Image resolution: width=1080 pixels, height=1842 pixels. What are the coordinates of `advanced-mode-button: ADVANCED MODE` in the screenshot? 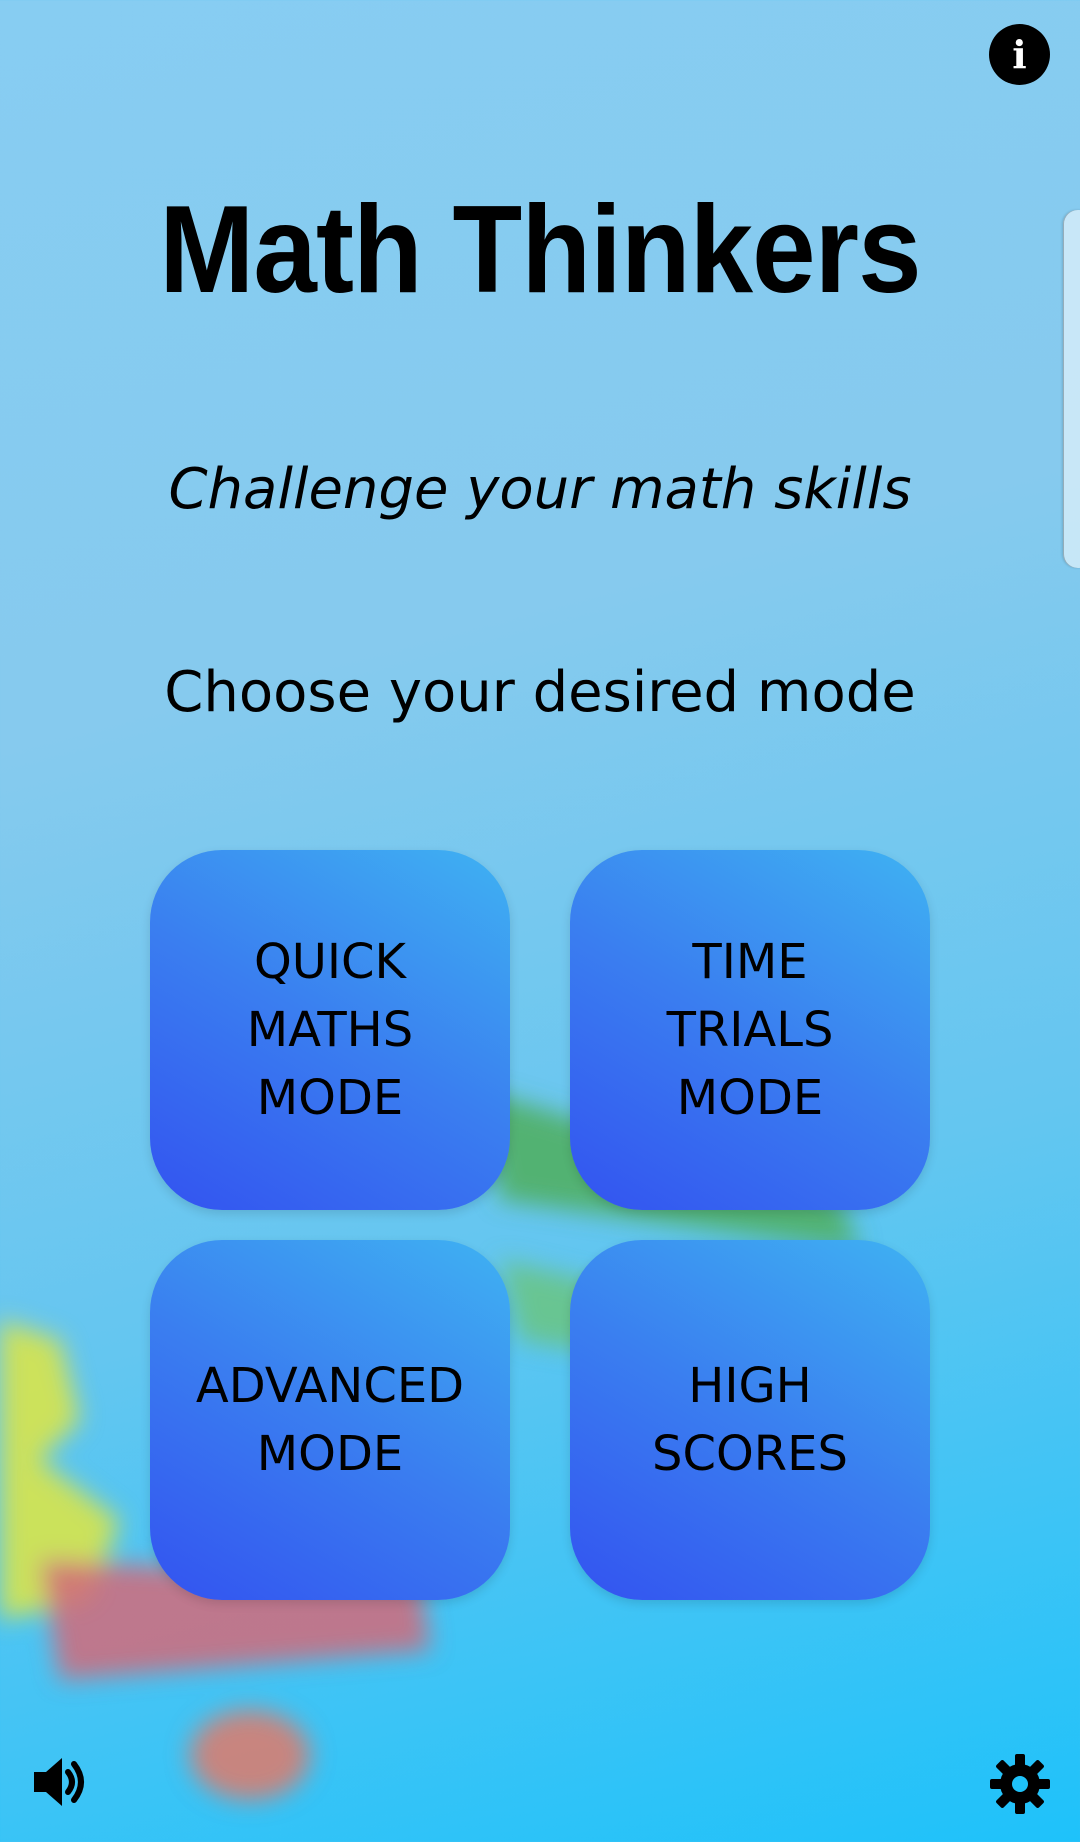 It's located at (330, 1420).